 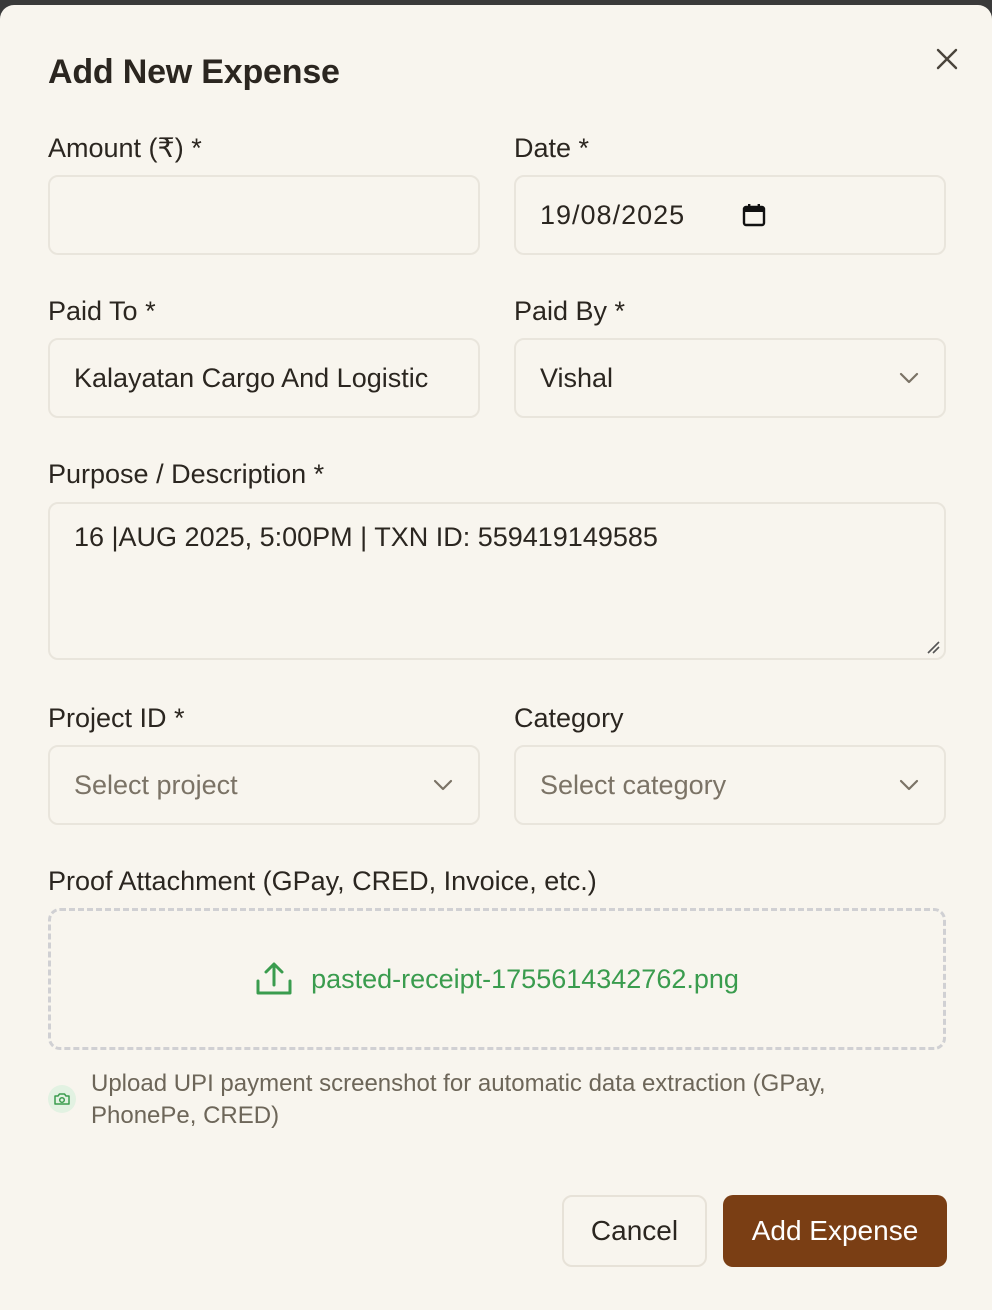 What do you see at coordinates (264, 785) in the screenshot?
I see `project-select: Select project` at bounding box center [264, 785].